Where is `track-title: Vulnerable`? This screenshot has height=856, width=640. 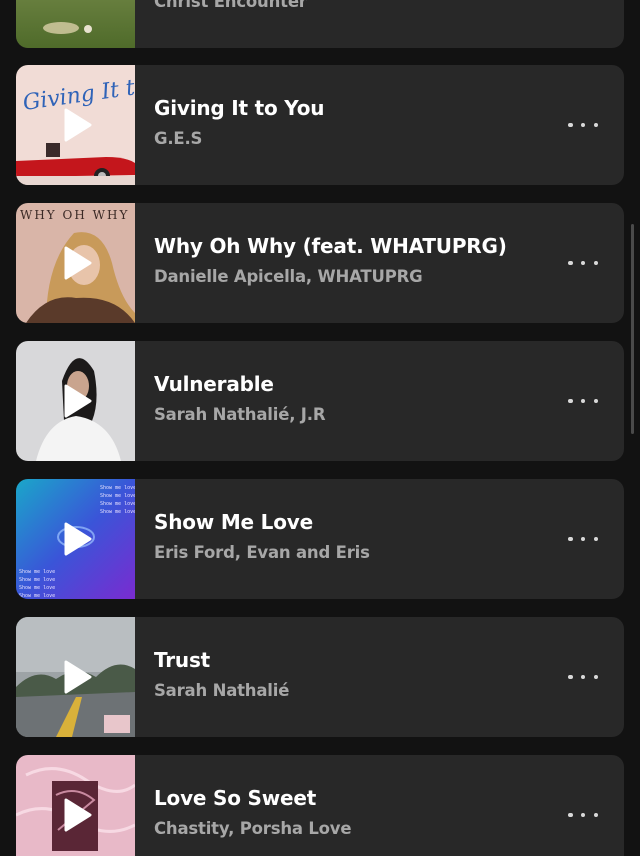 track-title: Vulnerable is located at coordinates (214, 384).